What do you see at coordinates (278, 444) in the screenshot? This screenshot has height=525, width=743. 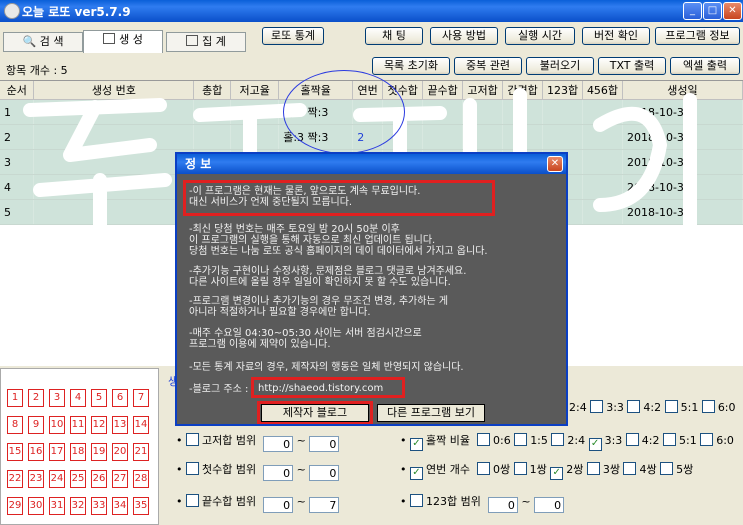 I see `hilo-min-spin: 0` at bounding box center [278, 444].